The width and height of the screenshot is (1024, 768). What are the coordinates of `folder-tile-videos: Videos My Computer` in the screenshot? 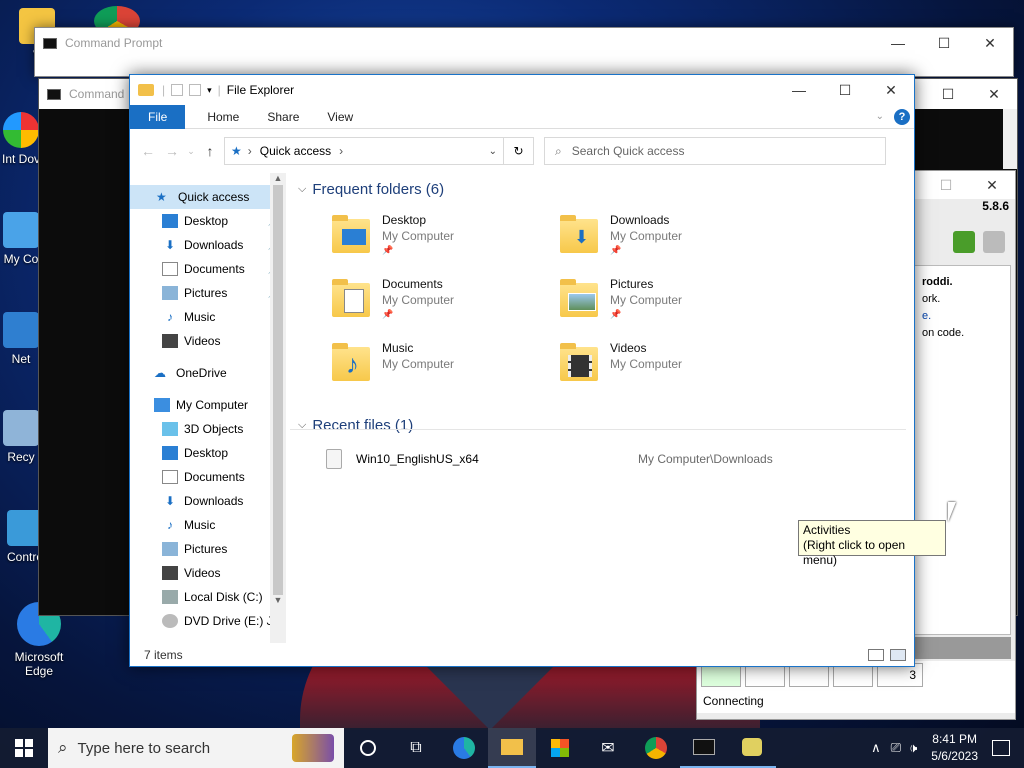 It's located at (666, 371).